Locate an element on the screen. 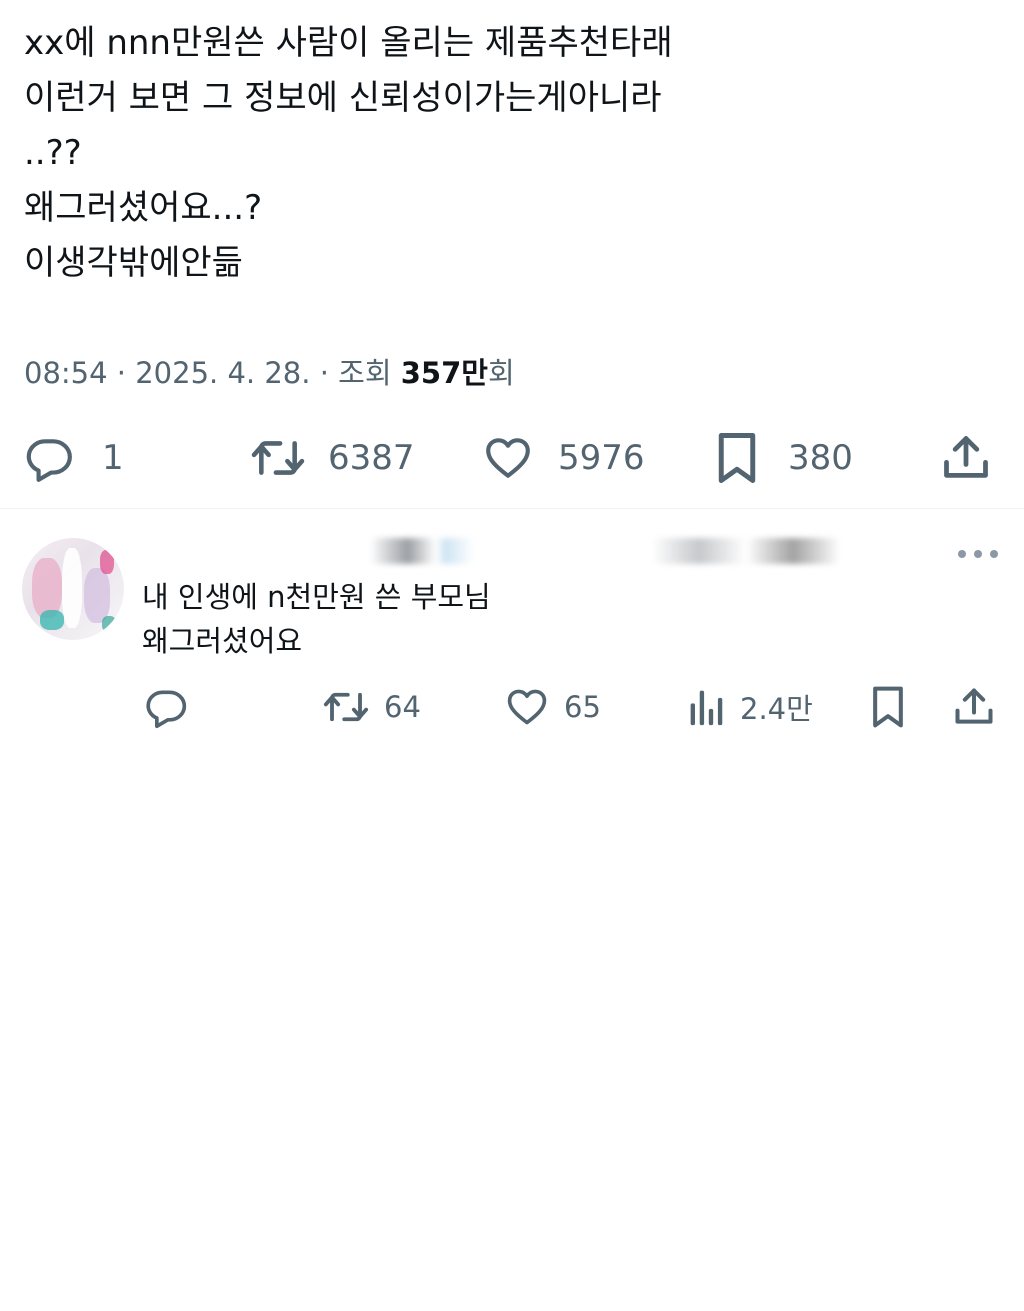 The height and width of the screenshot is (1311, 1024). share-button is located at coordinates (966, 458).